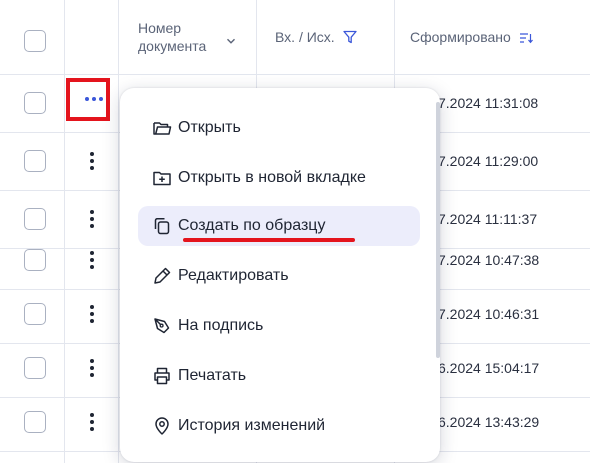 Image resolution: width=590 pixels, height=463 pixels. What do you see at coordinates (489, 368) in the screenshot?
I see `generated-date: 6.2024 15:04:17` at bounding box center [489, 368].